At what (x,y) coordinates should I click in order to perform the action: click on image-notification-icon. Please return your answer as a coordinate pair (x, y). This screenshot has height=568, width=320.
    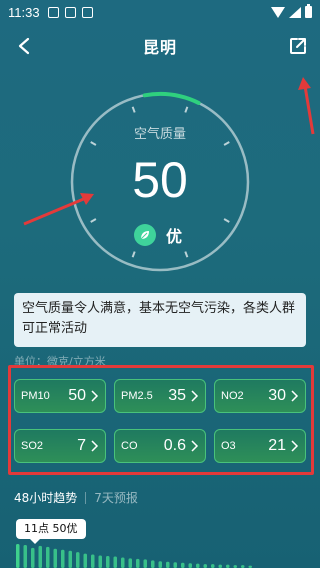
    Looking at the image, I should click on (53, 12).